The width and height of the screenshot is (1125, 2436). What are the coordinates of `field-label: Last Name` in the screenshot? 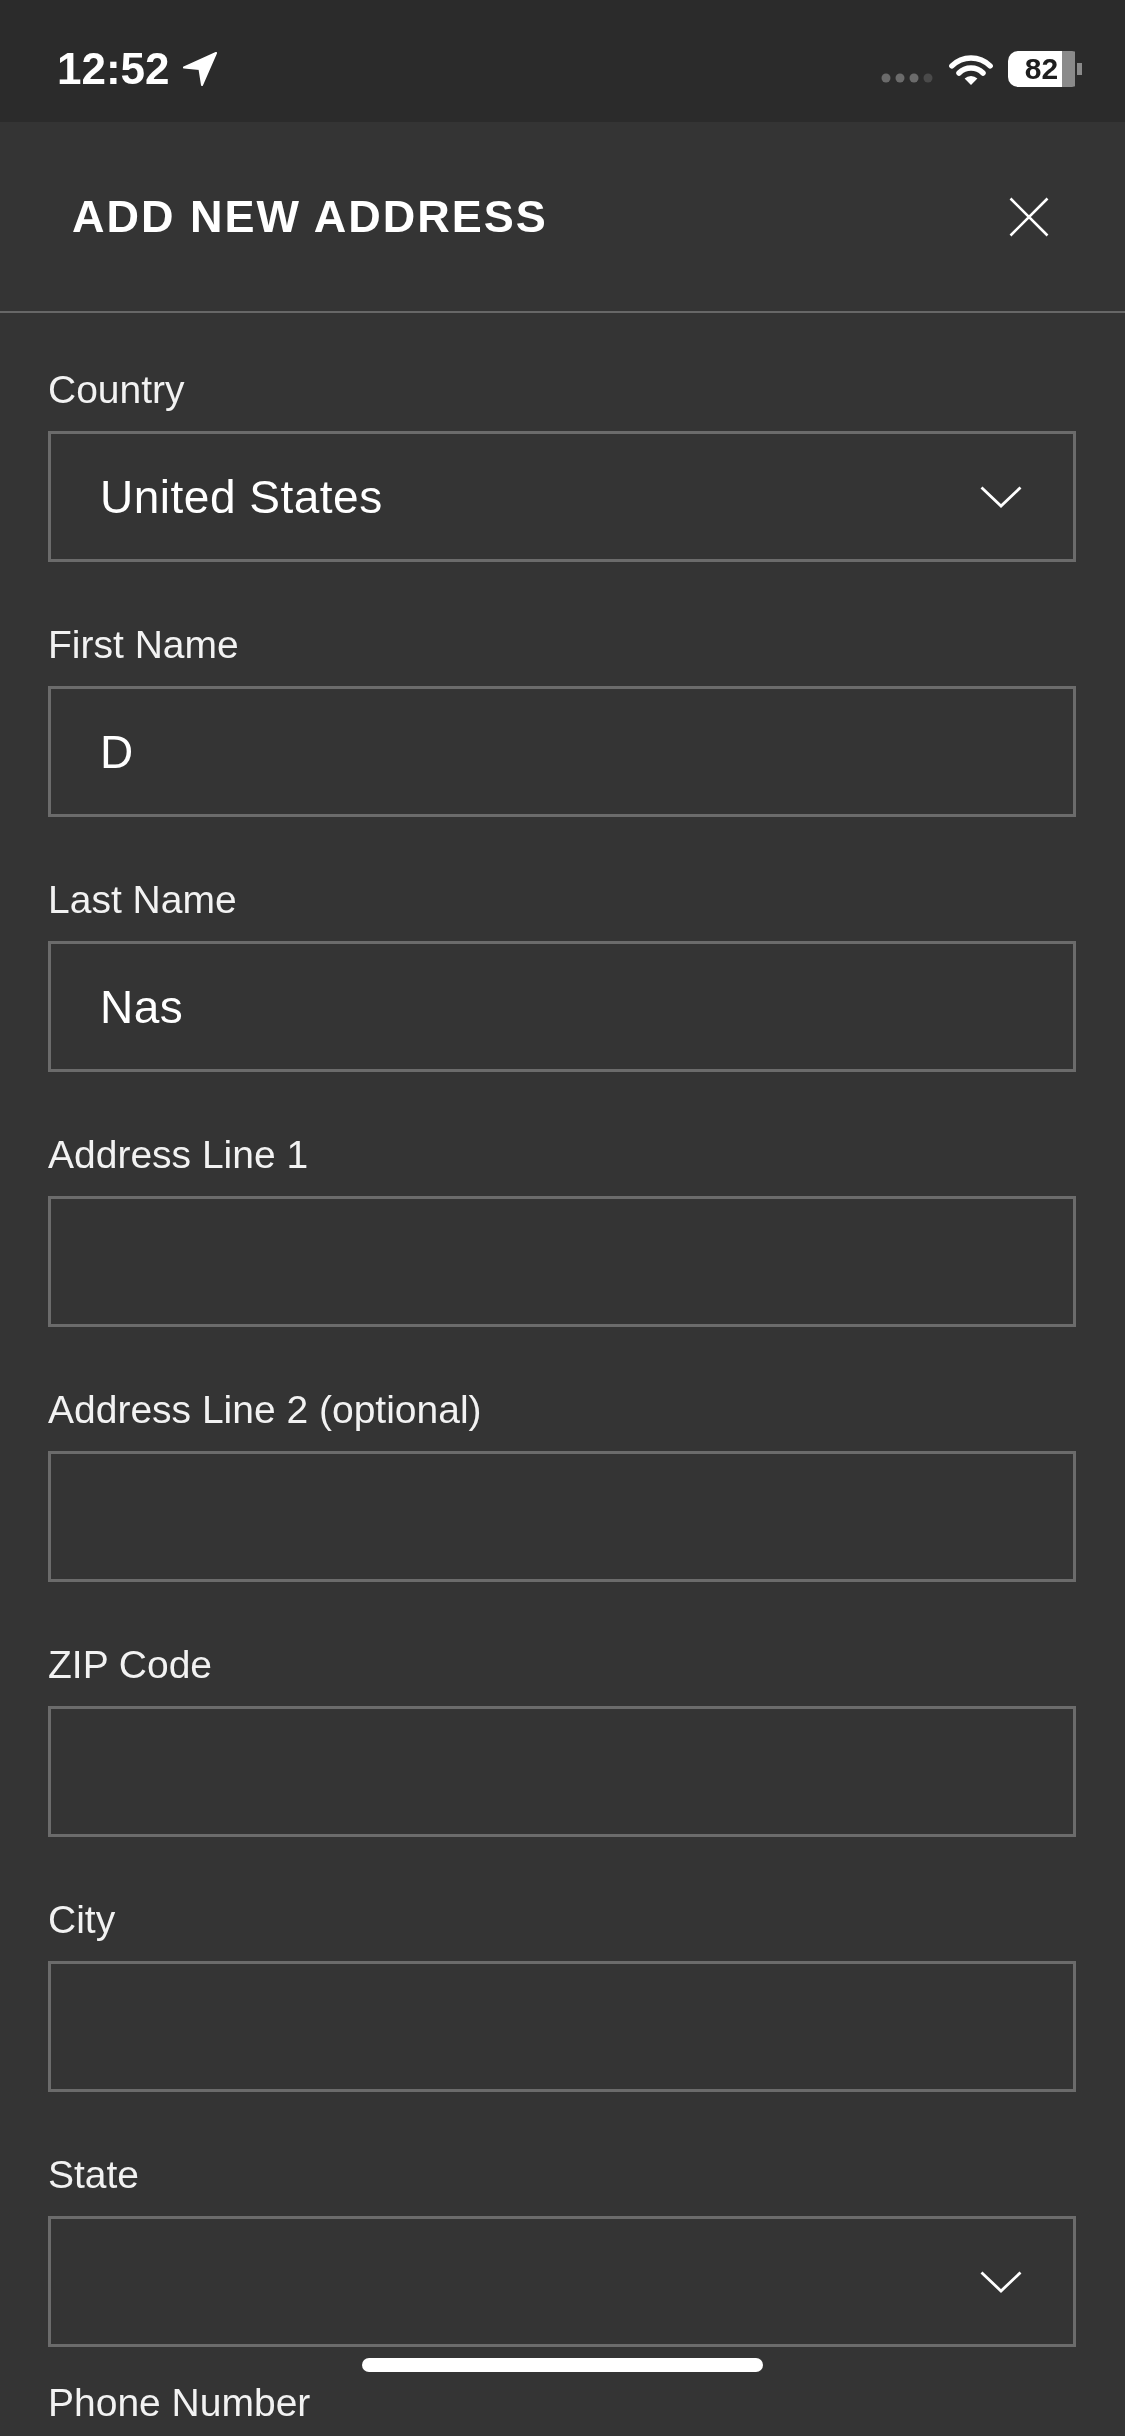 It's located at (143, 900).